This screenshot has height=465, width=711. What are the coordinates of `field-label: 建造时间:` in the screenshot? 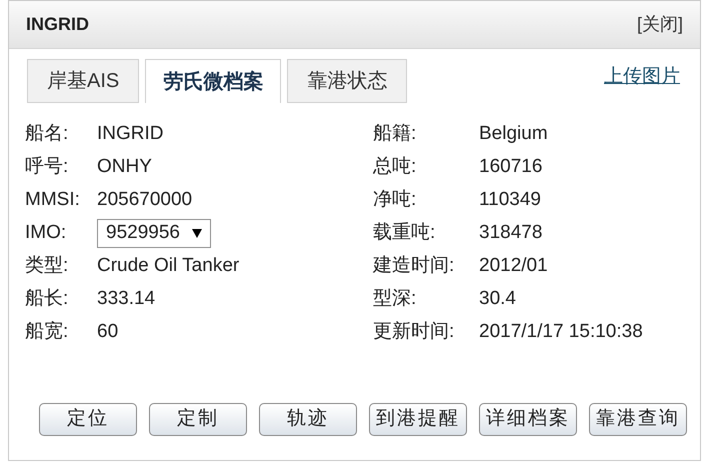 It's located at (414, 266).